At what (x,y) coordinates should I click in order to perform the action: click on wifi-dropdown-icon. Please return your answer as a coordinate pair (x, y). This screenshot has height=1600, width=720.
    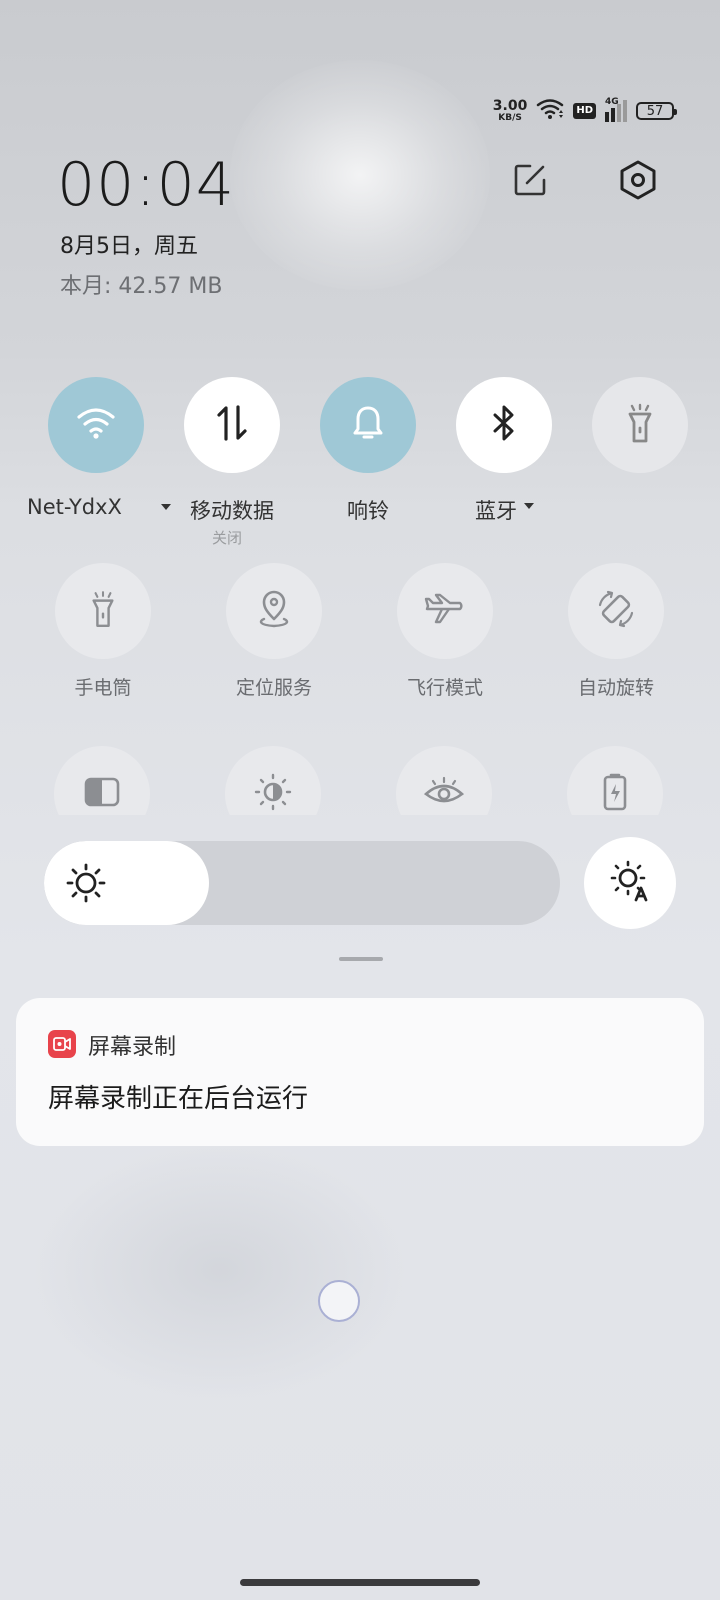
    Looking at the image, I should click on (166, 507).